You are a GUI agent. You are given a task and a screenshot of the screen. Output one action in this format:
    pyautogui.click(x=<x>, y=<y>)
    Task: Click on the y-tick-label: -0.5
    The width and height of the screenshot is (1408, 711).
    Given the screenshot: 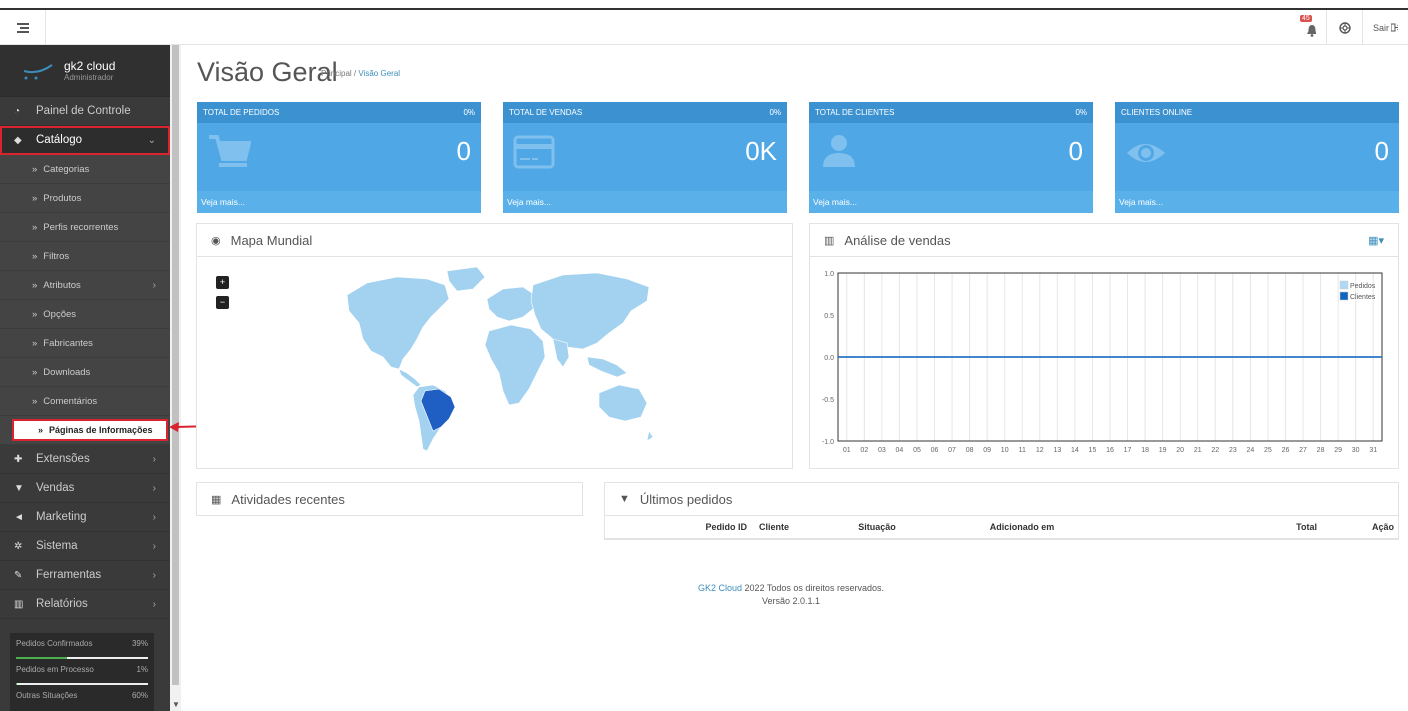 What is the action you would take?
    pyautogui.click(x=828, y=400)
    